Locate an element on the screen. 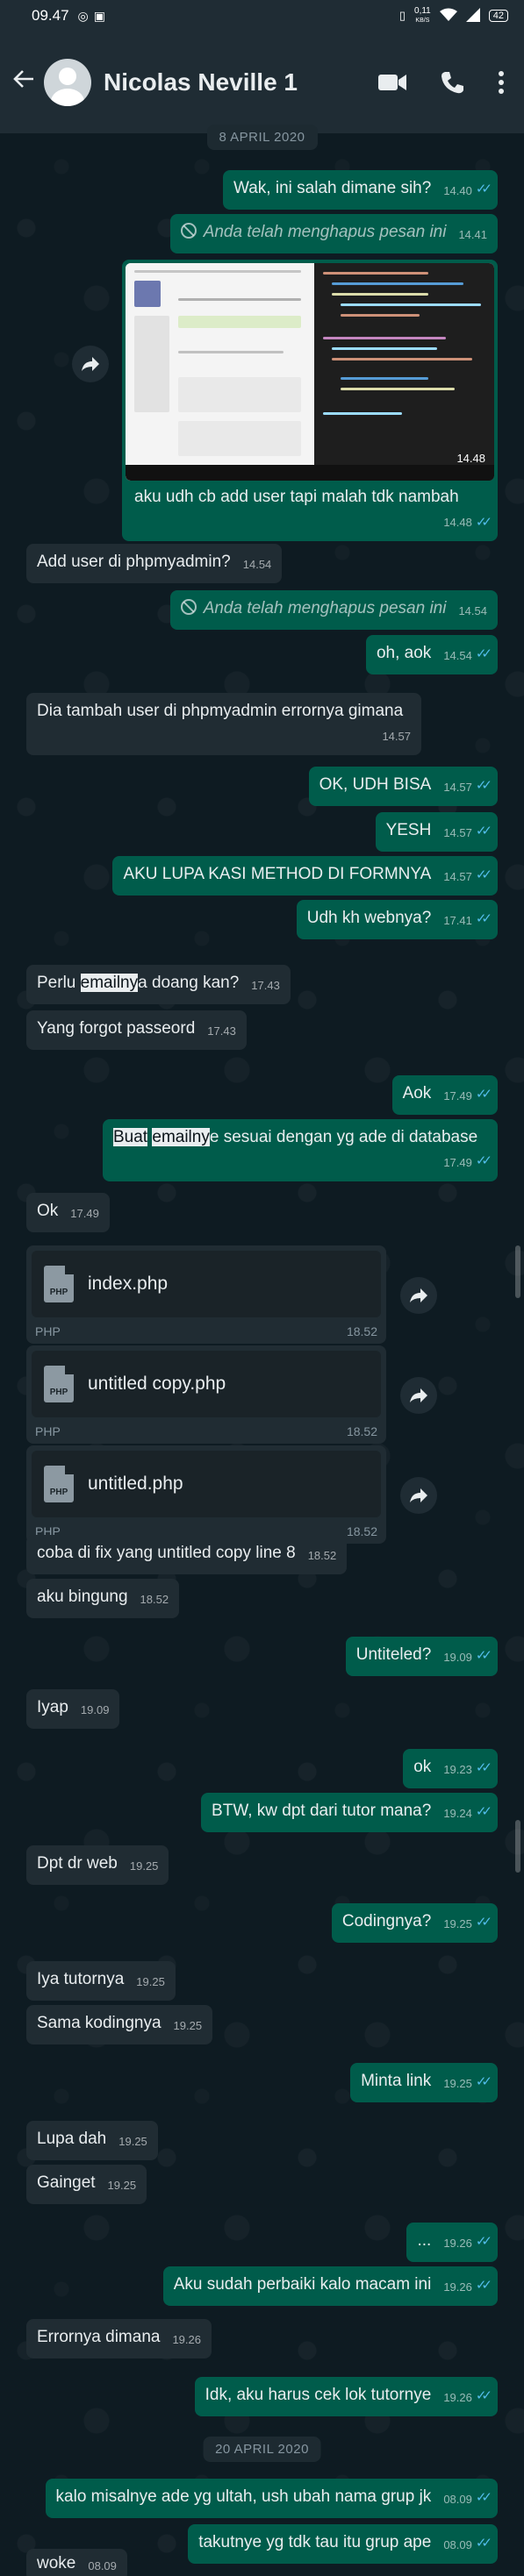 This screenshot has height=2576, width=524. video-call-icon is located at coordinates (392, 83).